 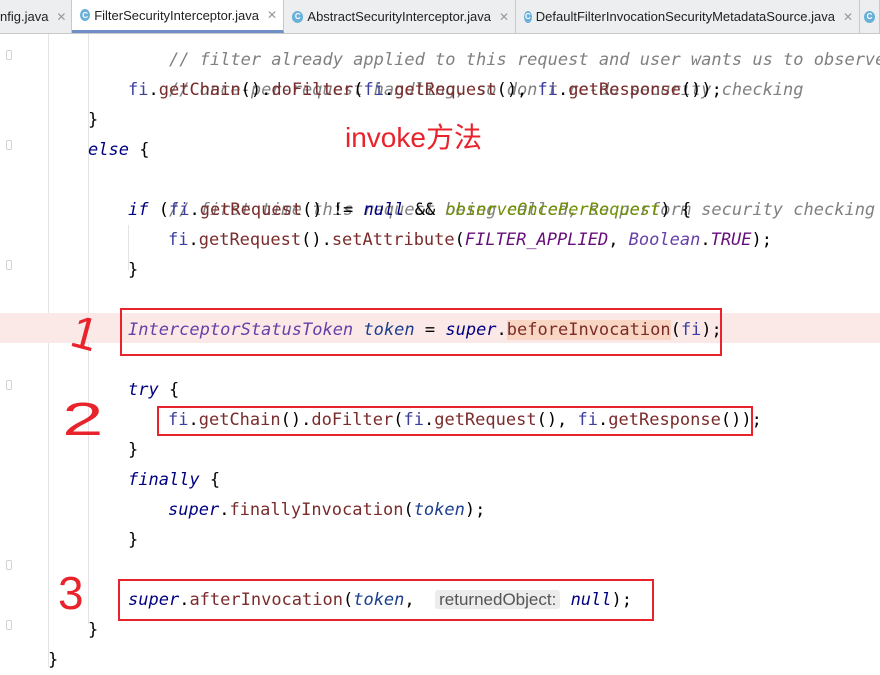 I want to click on editor-gutter, so click(x=18, y=350).